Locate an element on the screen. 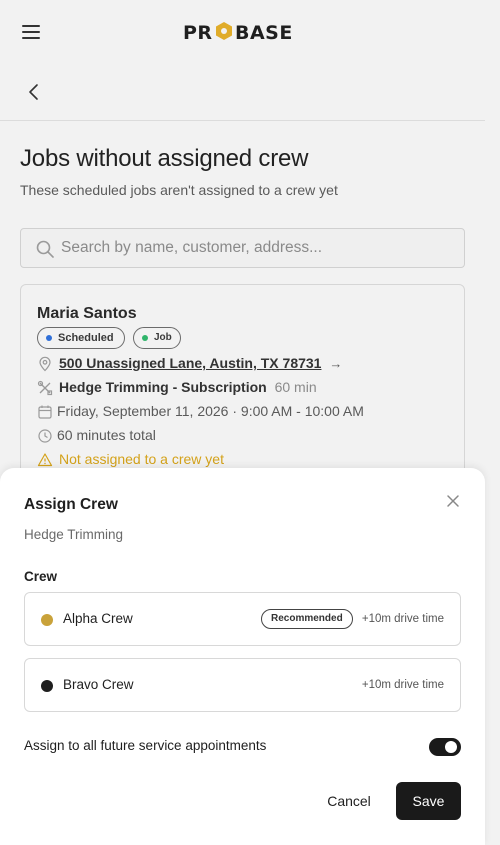 The image size is (500, 845). map-pin-icon is located at coordinates (45, 364).